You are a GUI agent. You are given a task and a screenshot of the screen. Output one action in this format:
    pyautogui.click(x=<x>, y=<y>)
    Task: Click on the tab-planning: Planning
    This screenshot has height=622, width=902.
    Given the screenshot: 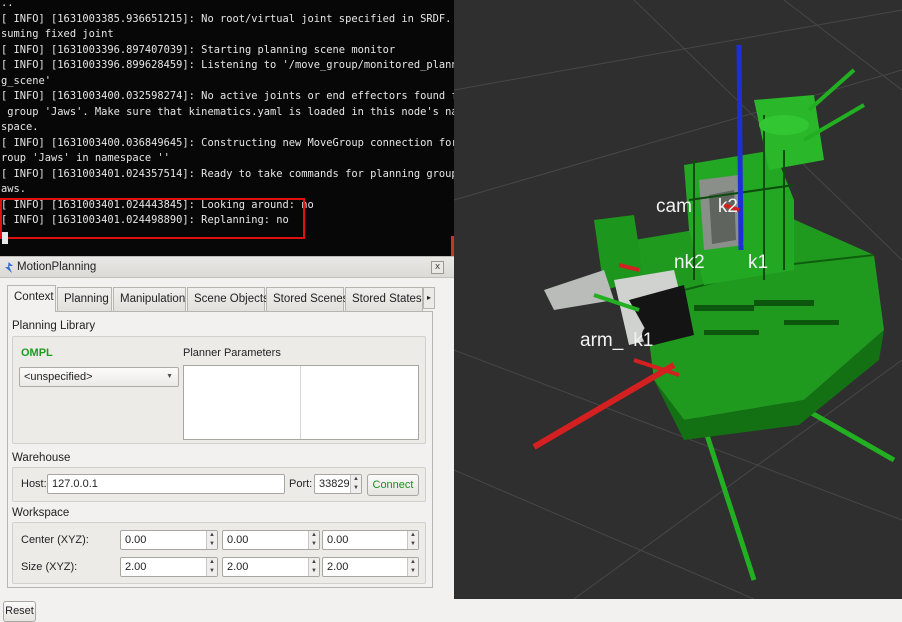 What is the action you would take?
    pyautogui.click(x=84, y=299)
    